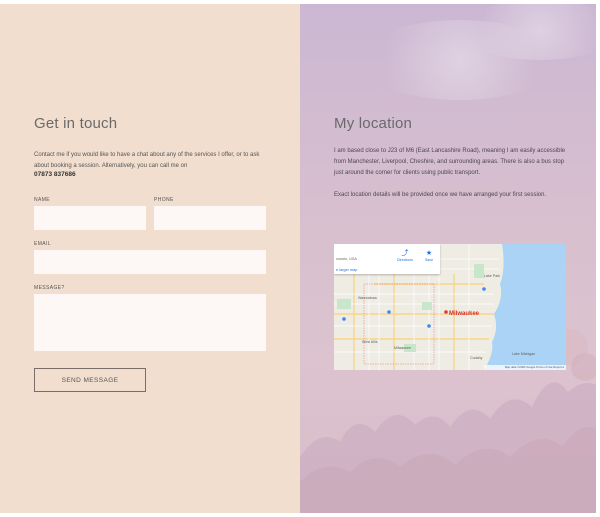  Describe the element at coordinates (76, 123) in the screenshot. I see `contact-heading: Get in touch` at that location.